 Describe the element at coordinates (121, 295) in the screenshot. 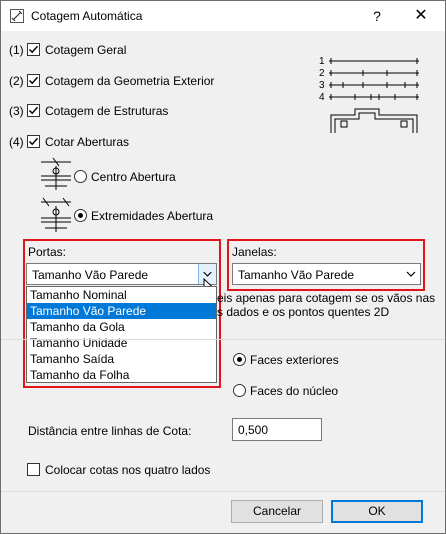

I see `portas-option-nominal: Tamanho Nominal` at that location.